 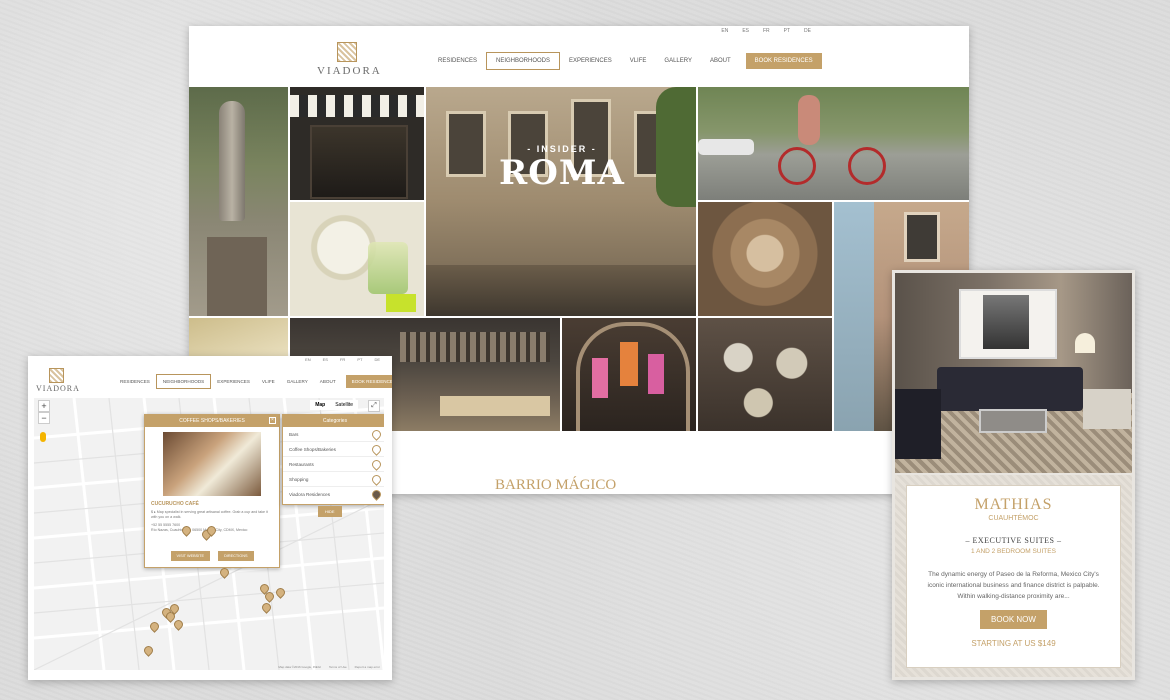 What do you see at coordinates (212, 464) in the screenshot?
I see `place-photo` at bounding box center [212, 464].